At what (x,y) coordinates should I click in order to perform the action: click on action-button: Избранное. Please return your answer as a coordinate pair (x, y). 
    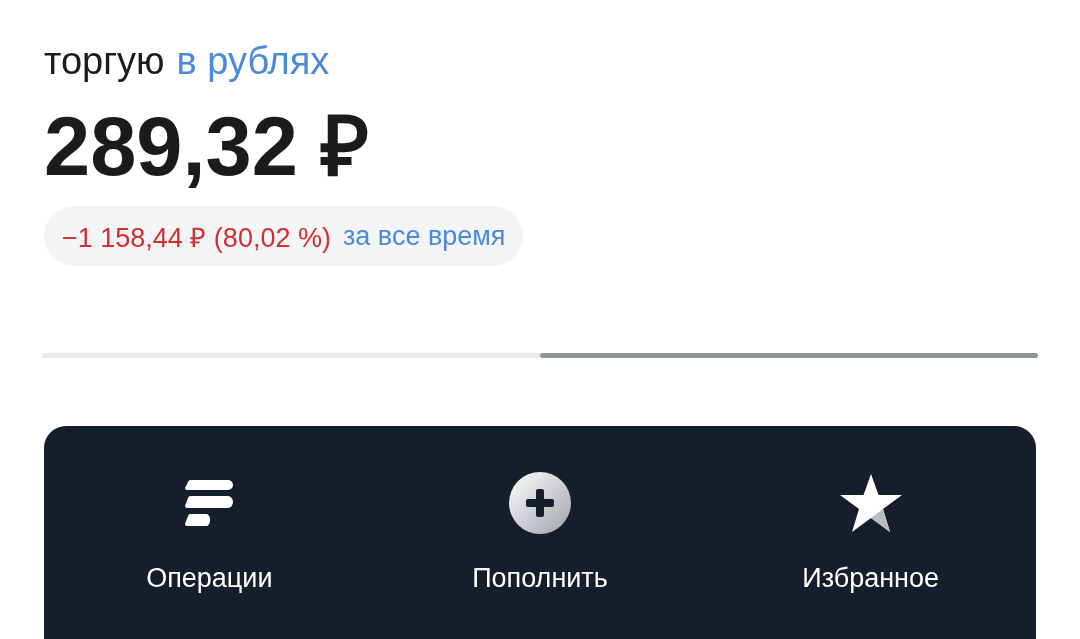
    Looking at the image, I should click on (870, 532).